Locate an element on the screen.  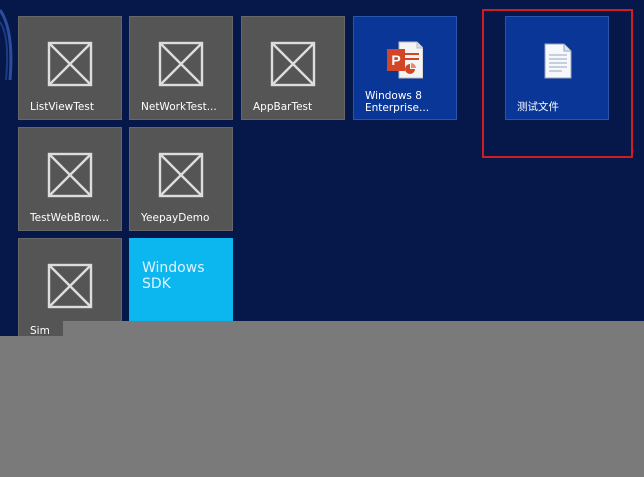
powerpoint-icon: P is located at coordinates (405, 60).